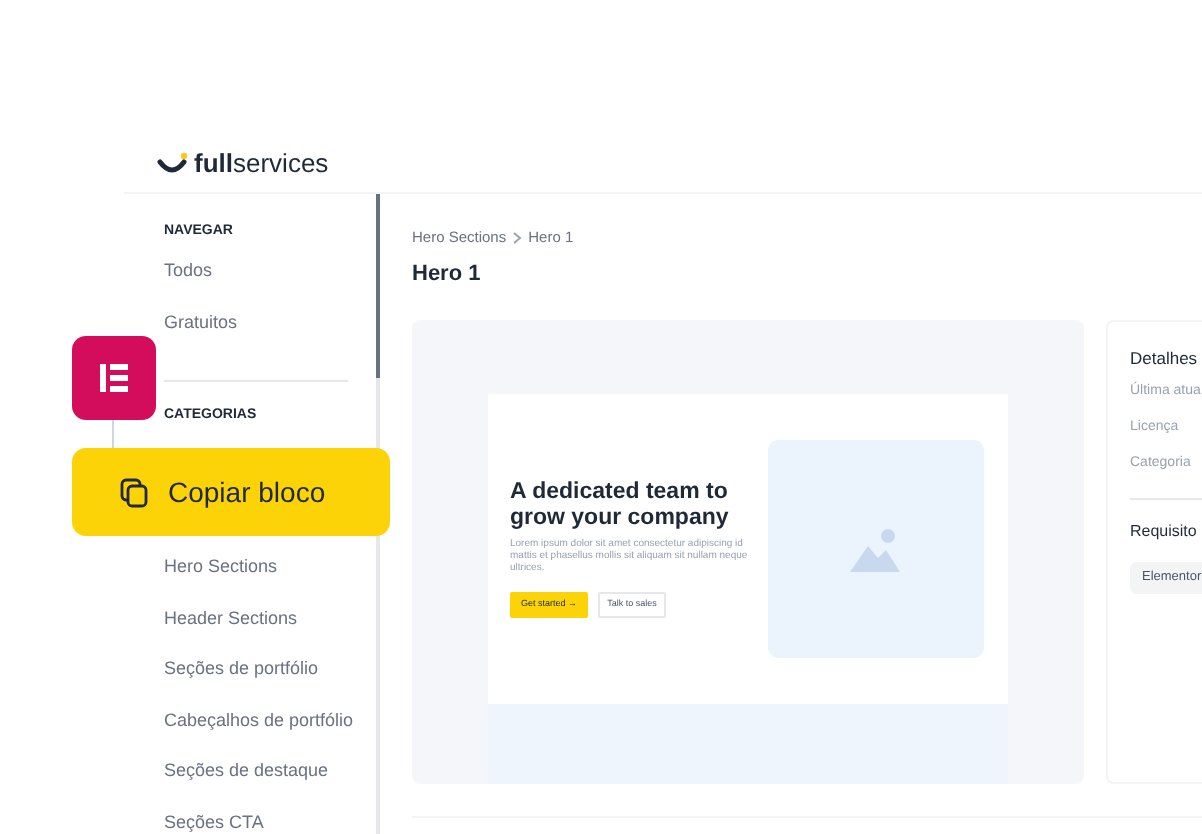 The height and width of the screenshot is (834, 1202). What do you see at coordinates (1164, 532) in the screenshot?
I see `requirements-heading: Requisito` at bounding box center [1164, 532].